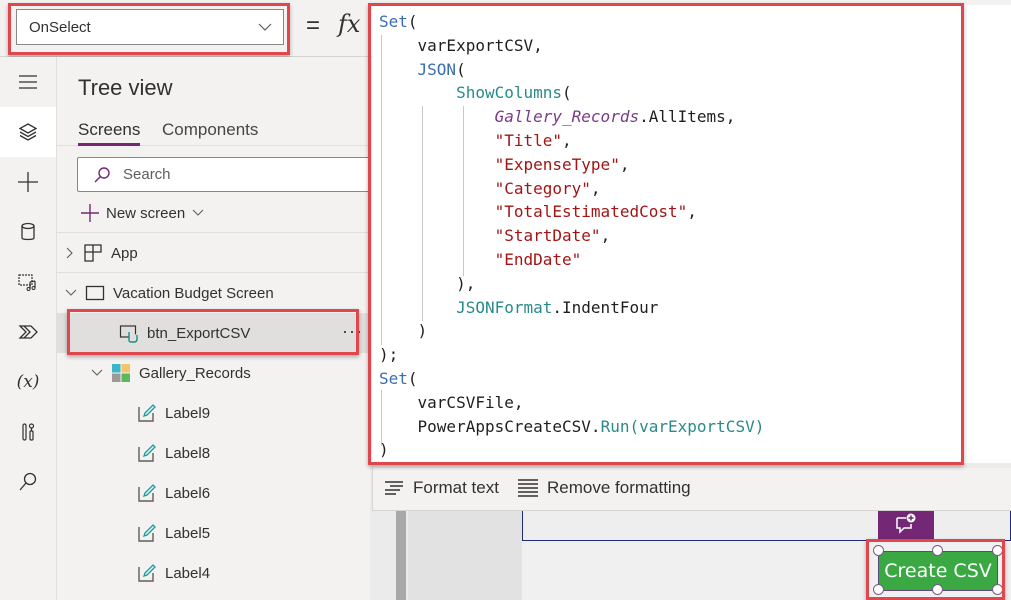 This screenshot has height=600, width=1011. I want to click on app-icon, so click(93, 253).